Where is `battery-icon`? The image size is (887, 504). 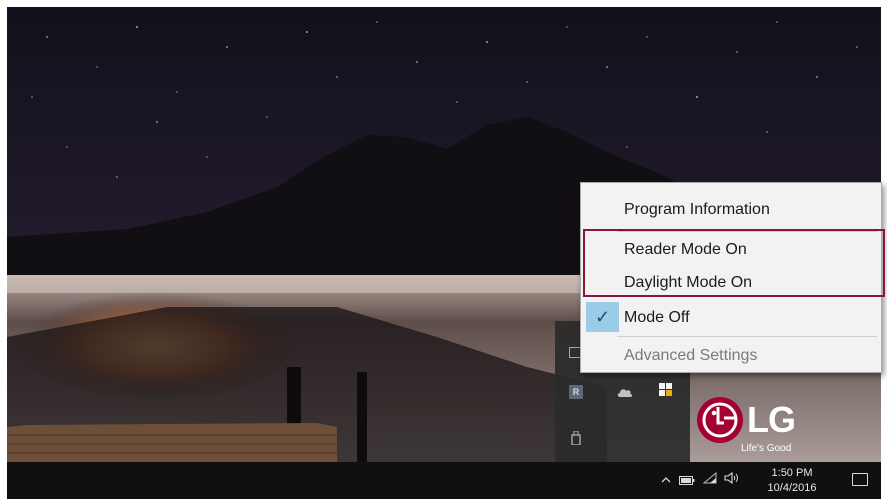
battery-icon is located at coordinates (687, 481).